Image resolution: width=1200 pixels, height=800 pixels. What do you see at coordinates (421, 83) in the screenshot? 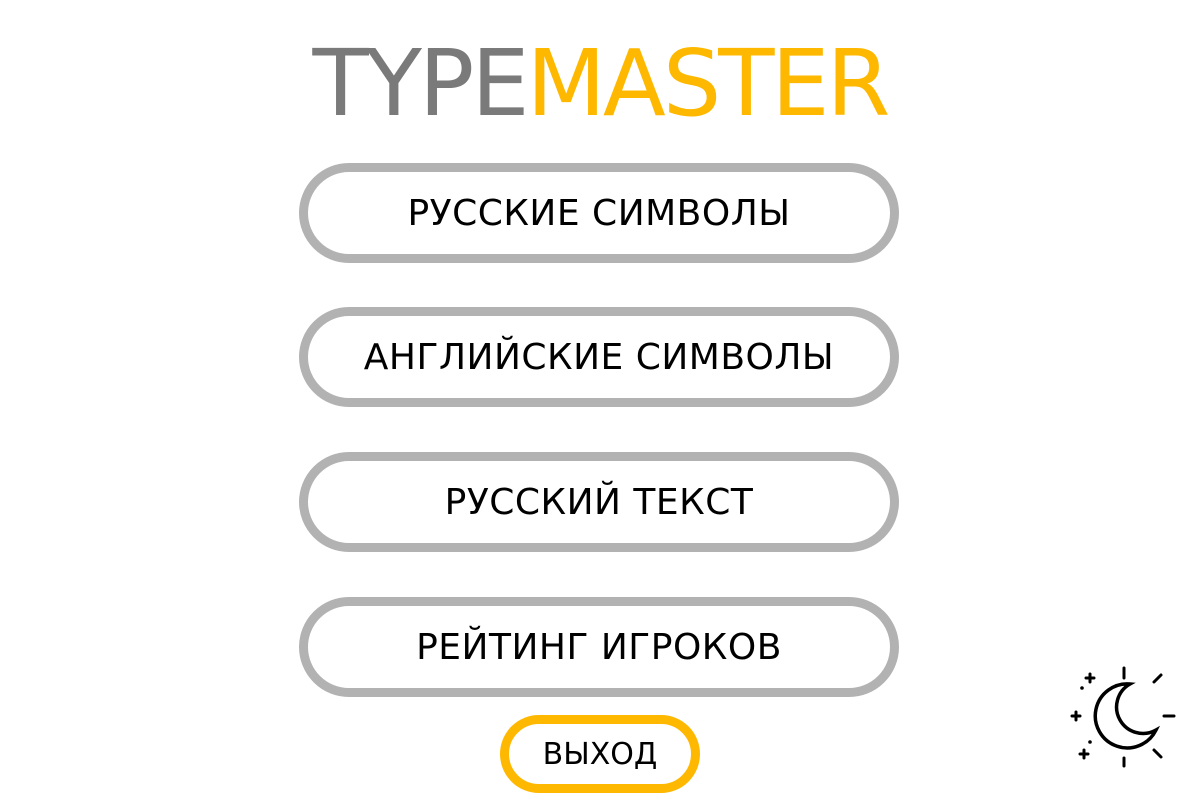
I see `logo-type-part: TYPE` at bounding box center [421, 83].